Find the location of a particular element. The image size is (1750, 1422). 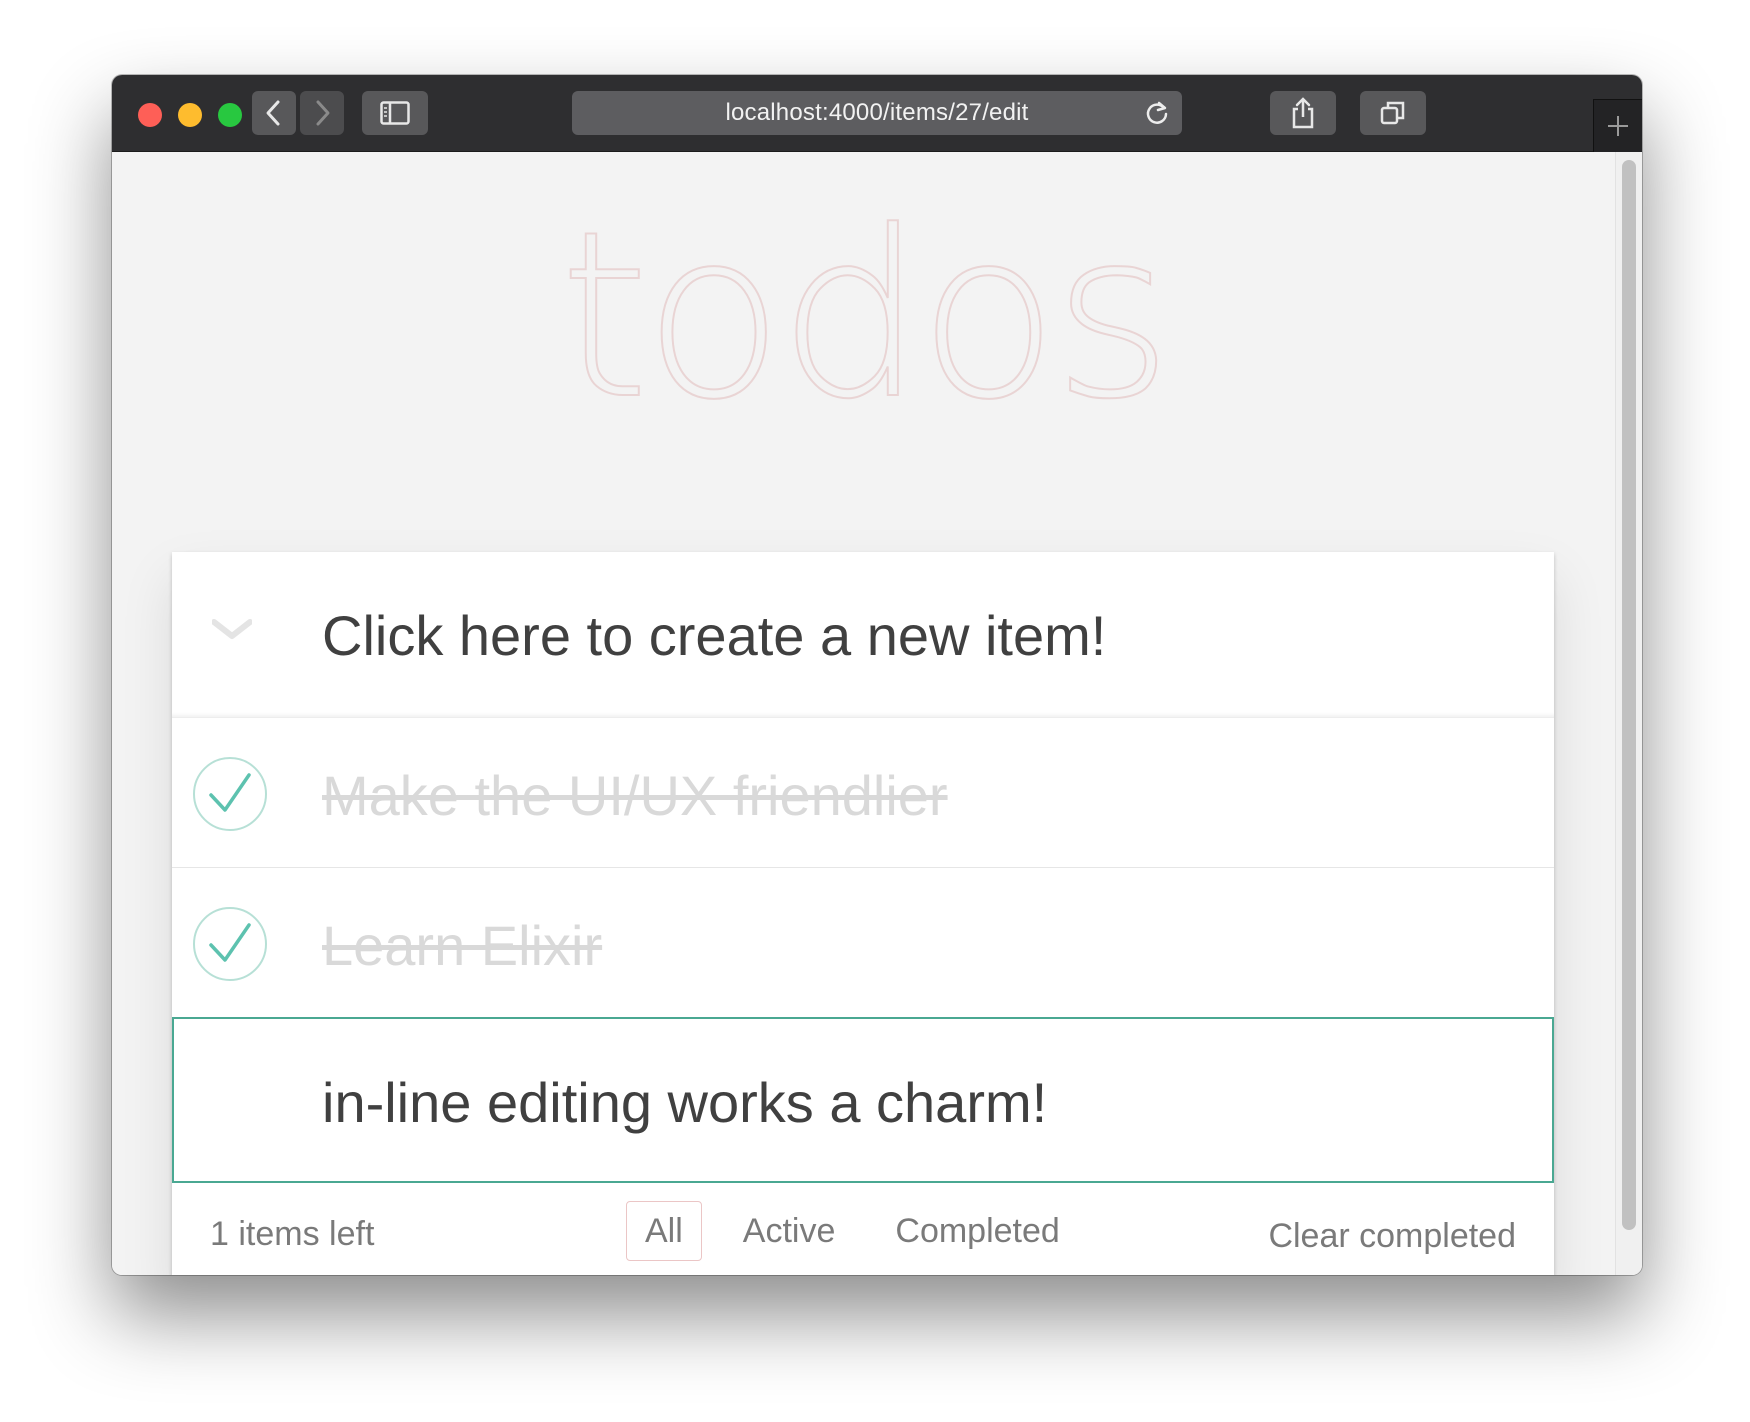

new-item-row is located at coordinates (863, 635).